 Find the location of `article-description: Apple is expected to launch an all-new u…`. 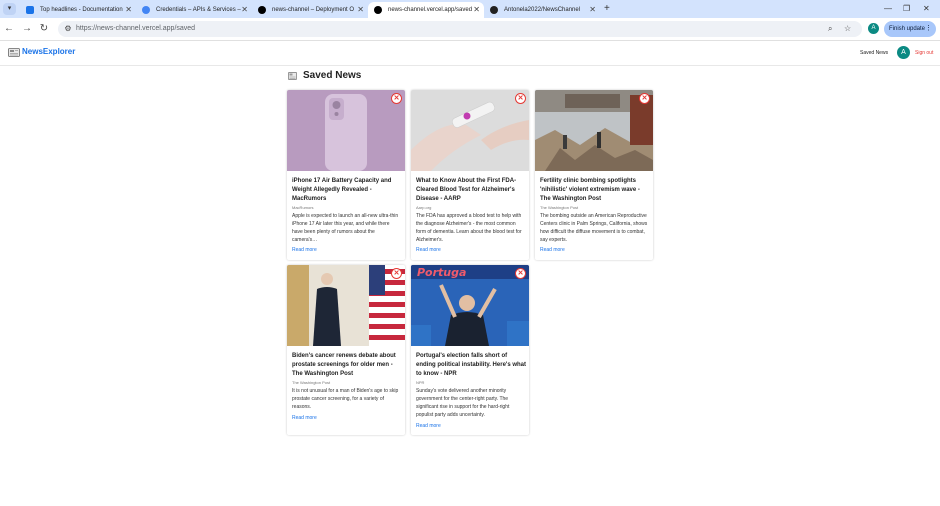

article-description: Apple is expected to launch an all-new u… is located at coordinates (345, 228).